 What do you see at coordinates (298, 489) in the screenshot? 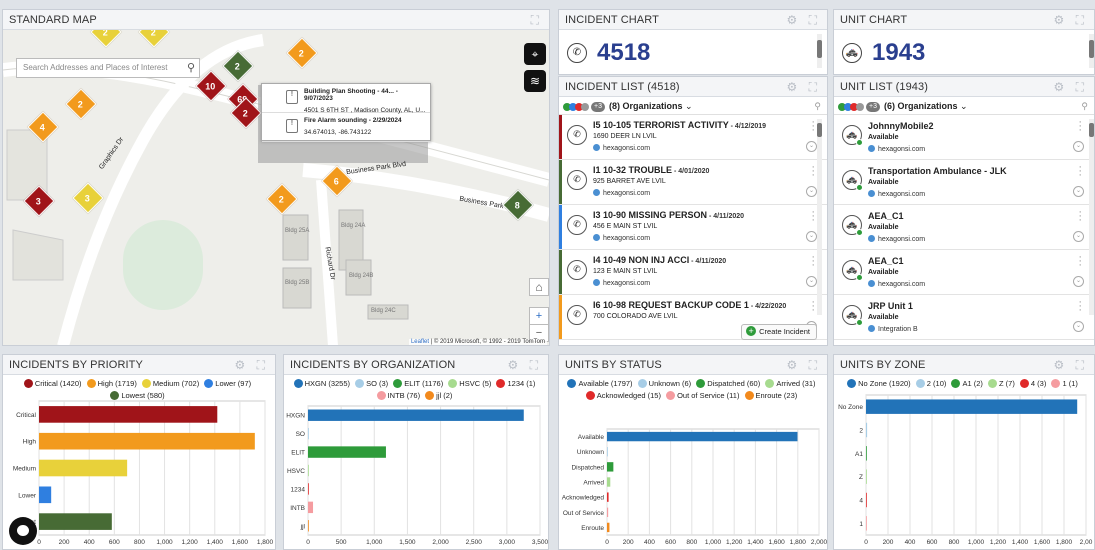
I see `y-tick-label: 1234` at bounding box center [298, 489].